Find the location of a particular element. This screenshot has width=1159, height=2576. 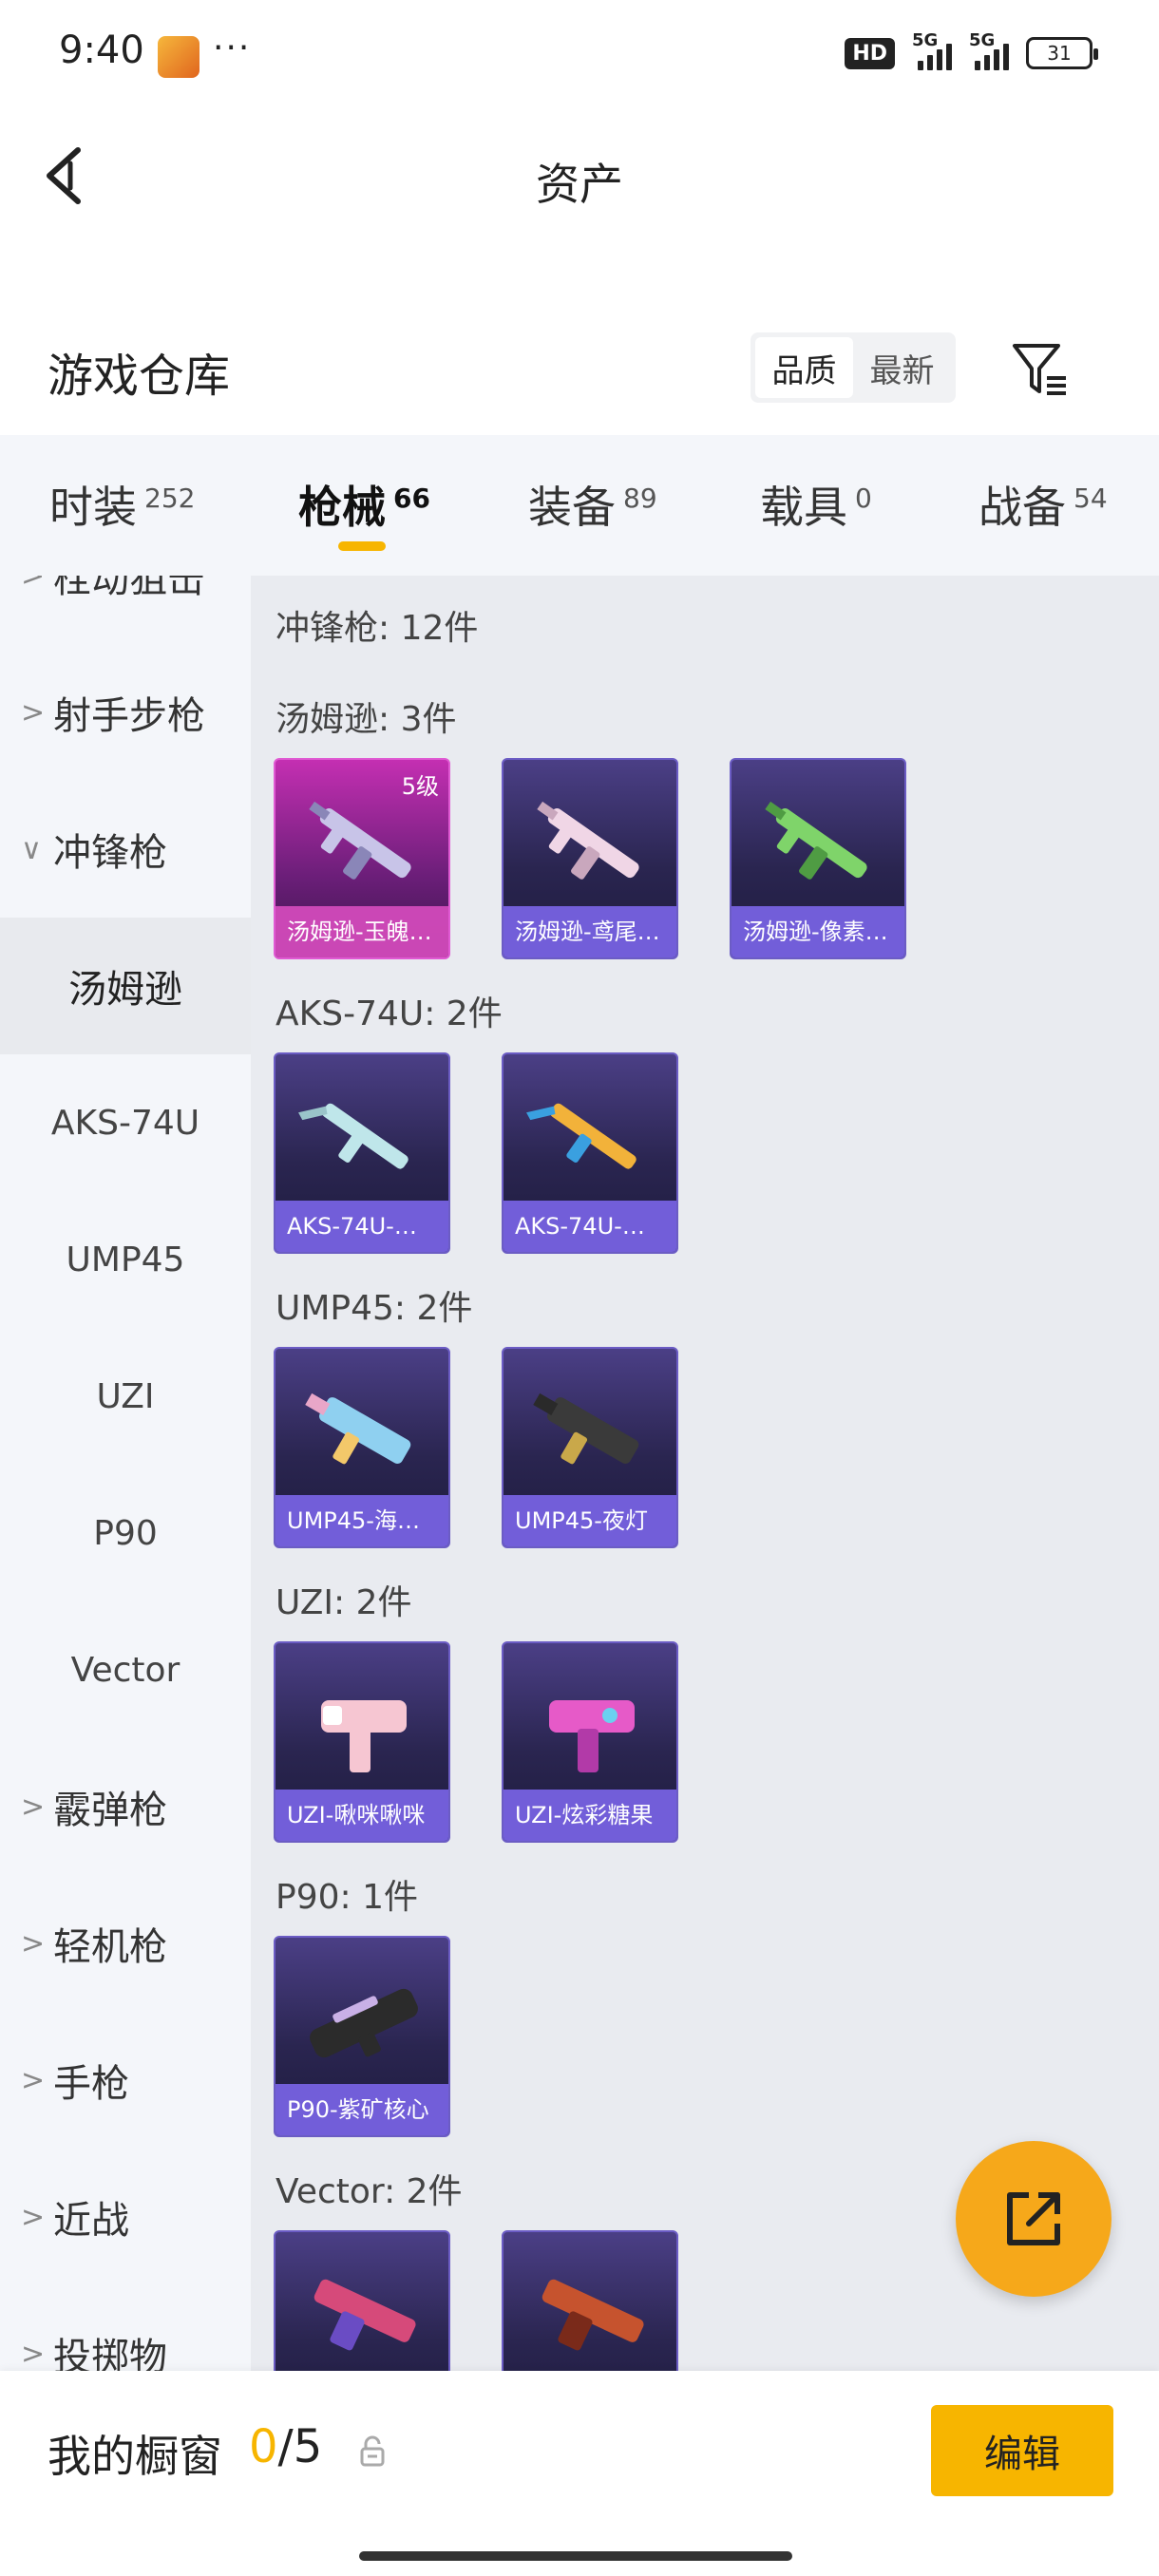

status-bar: 9:40 ··· HD 5G 5G 31 is located at coordinates (579, 57).